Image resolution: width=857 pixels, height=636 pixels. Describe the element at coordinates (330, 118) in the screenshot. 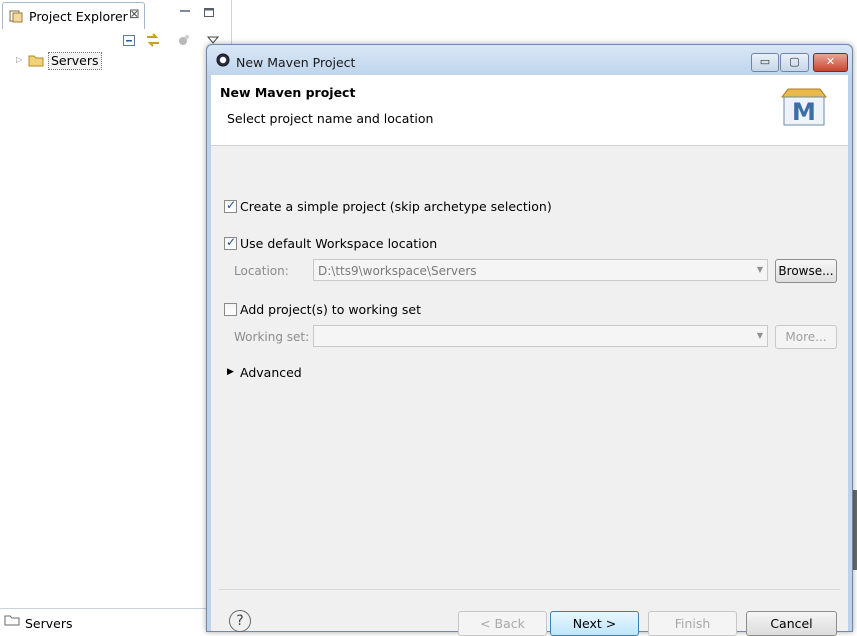

I see `wizard-subtitle: Select project name and location` at that location.